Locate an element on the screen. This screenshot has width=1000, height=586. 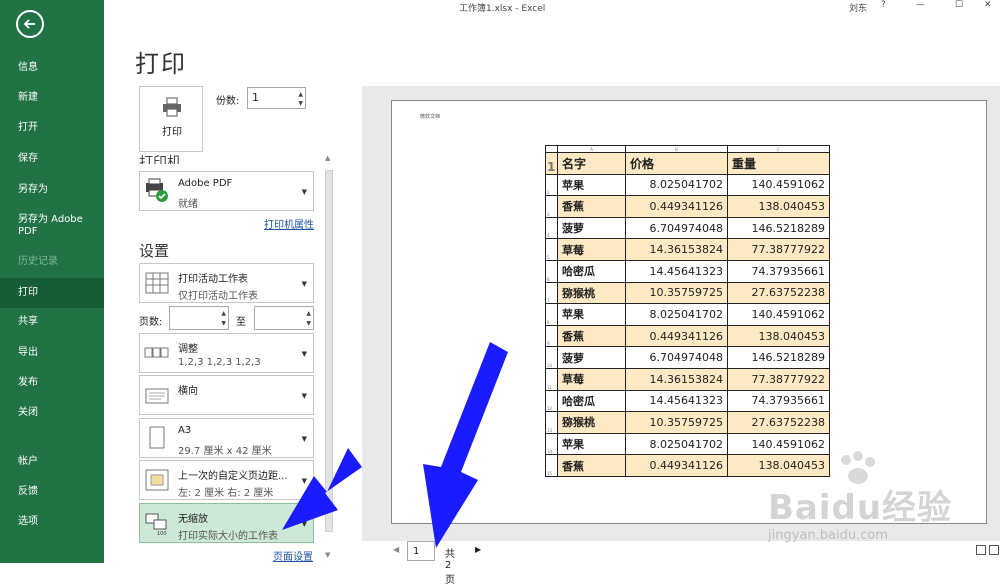
scrollbar-thumb is located at coordinates (329, 351).